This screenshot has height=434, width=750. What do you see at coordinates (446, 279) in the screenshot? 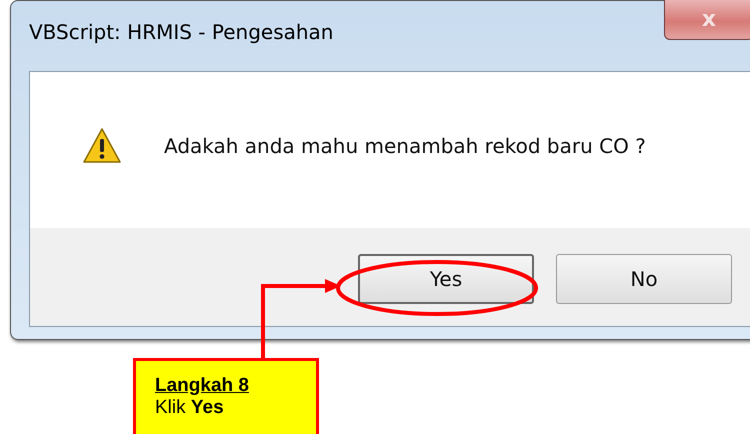
I see `dialog-button: Yes` at bounding box center [446, 279].